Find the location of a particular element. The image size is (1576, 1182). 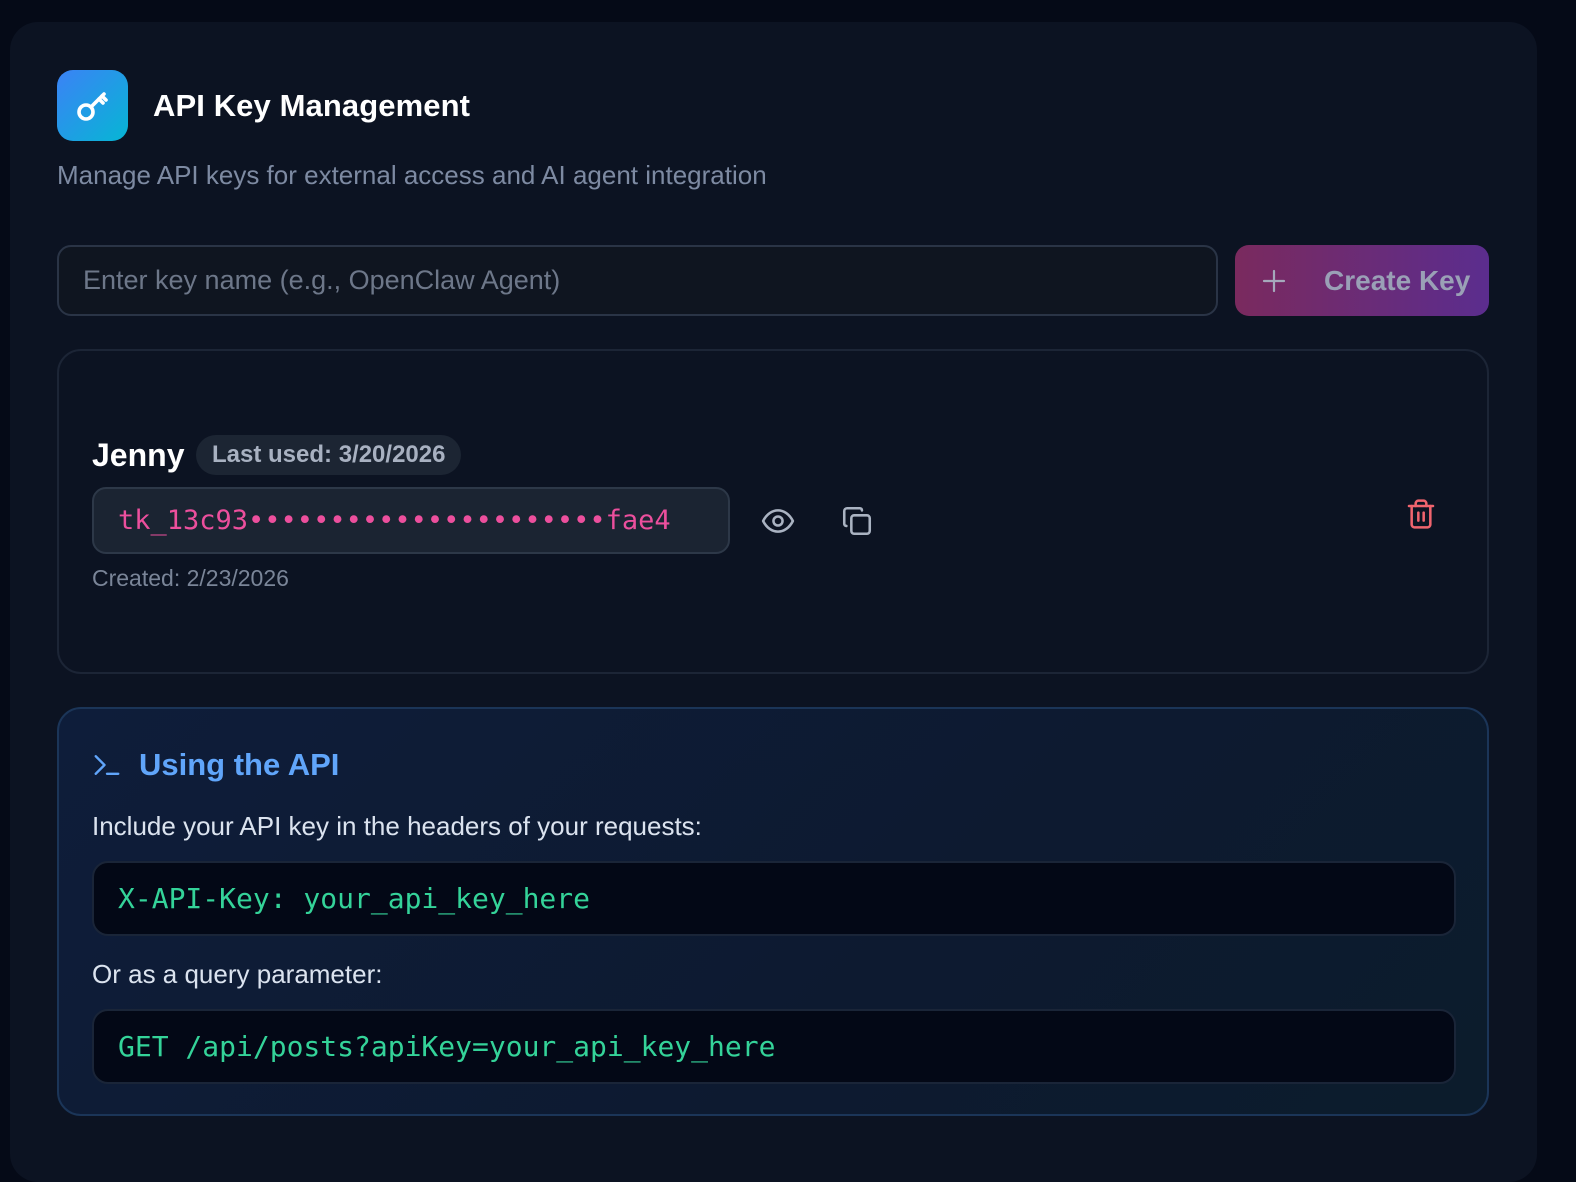

api-usage-heading: Using the API is located at coordinates (215, 765).